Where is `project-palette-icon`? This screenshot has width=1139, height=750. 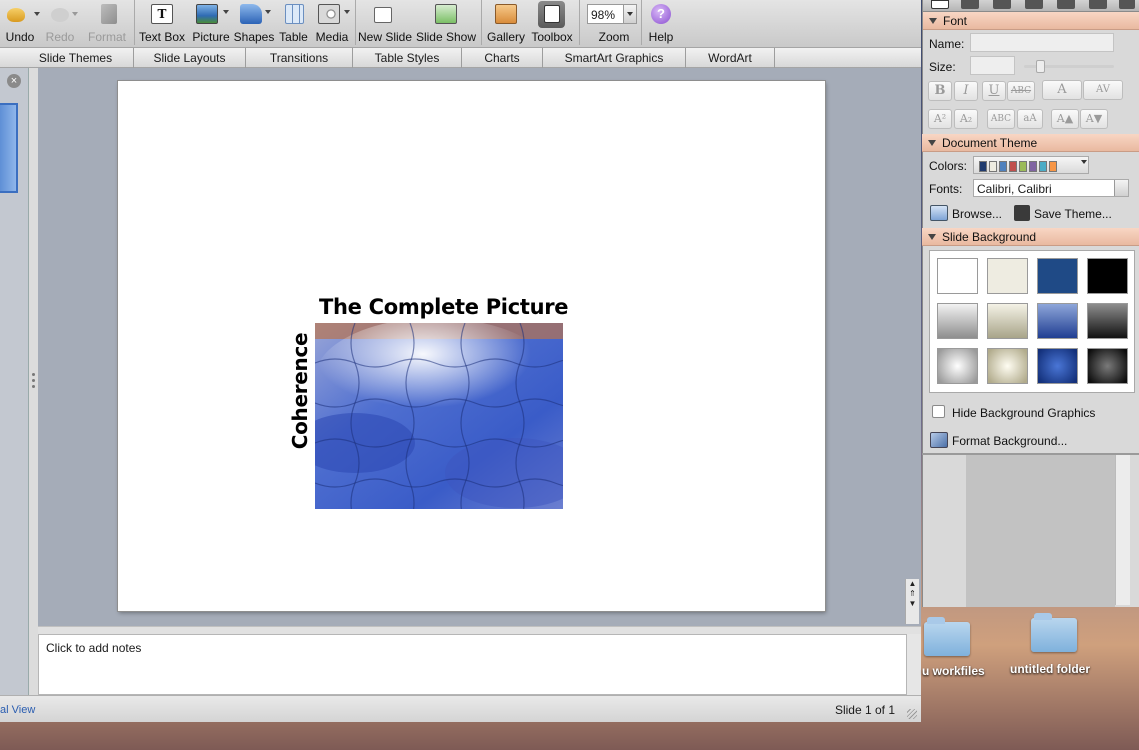 project-palette-icon is located at coordinates (1098, 4).